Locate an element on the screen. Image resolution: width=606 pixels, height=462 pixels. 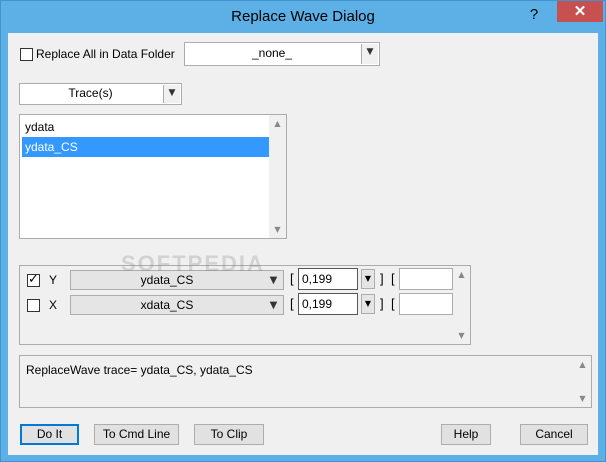
x-value-text: 0,199 is located at coordinates (317, 304).